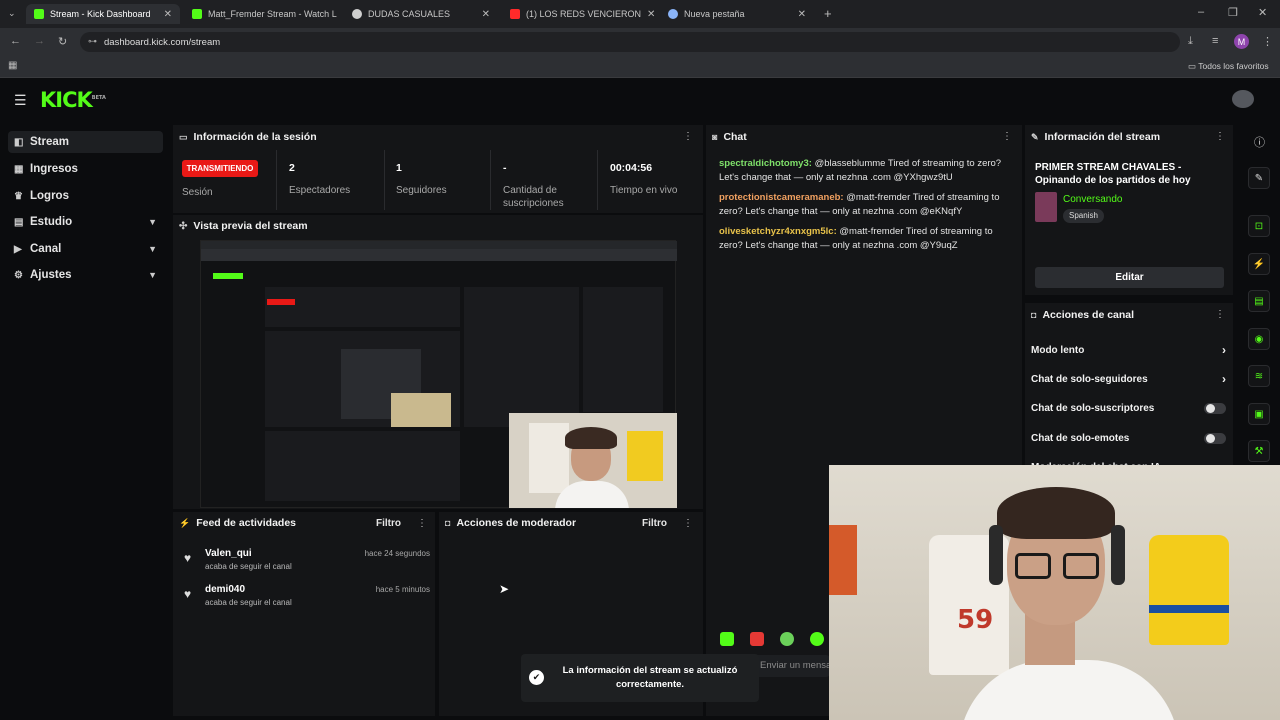  Describe the element at coordinates (737, 14) in the screenshot. I see `browser-tab-5: Nueva pestaña ✕` at that location.